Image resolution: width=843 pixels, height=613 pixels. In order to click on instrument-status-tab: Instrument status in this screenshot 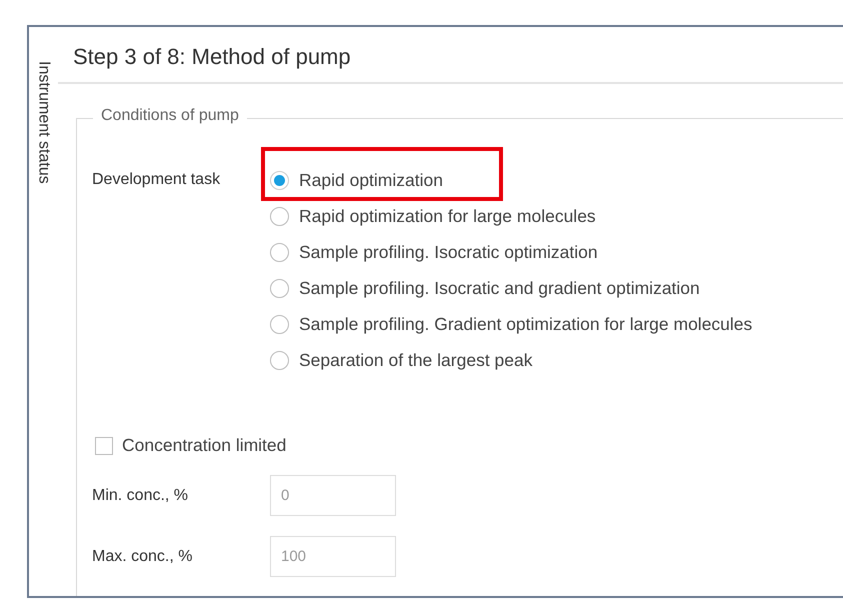, I will do `click(43, 122)`.